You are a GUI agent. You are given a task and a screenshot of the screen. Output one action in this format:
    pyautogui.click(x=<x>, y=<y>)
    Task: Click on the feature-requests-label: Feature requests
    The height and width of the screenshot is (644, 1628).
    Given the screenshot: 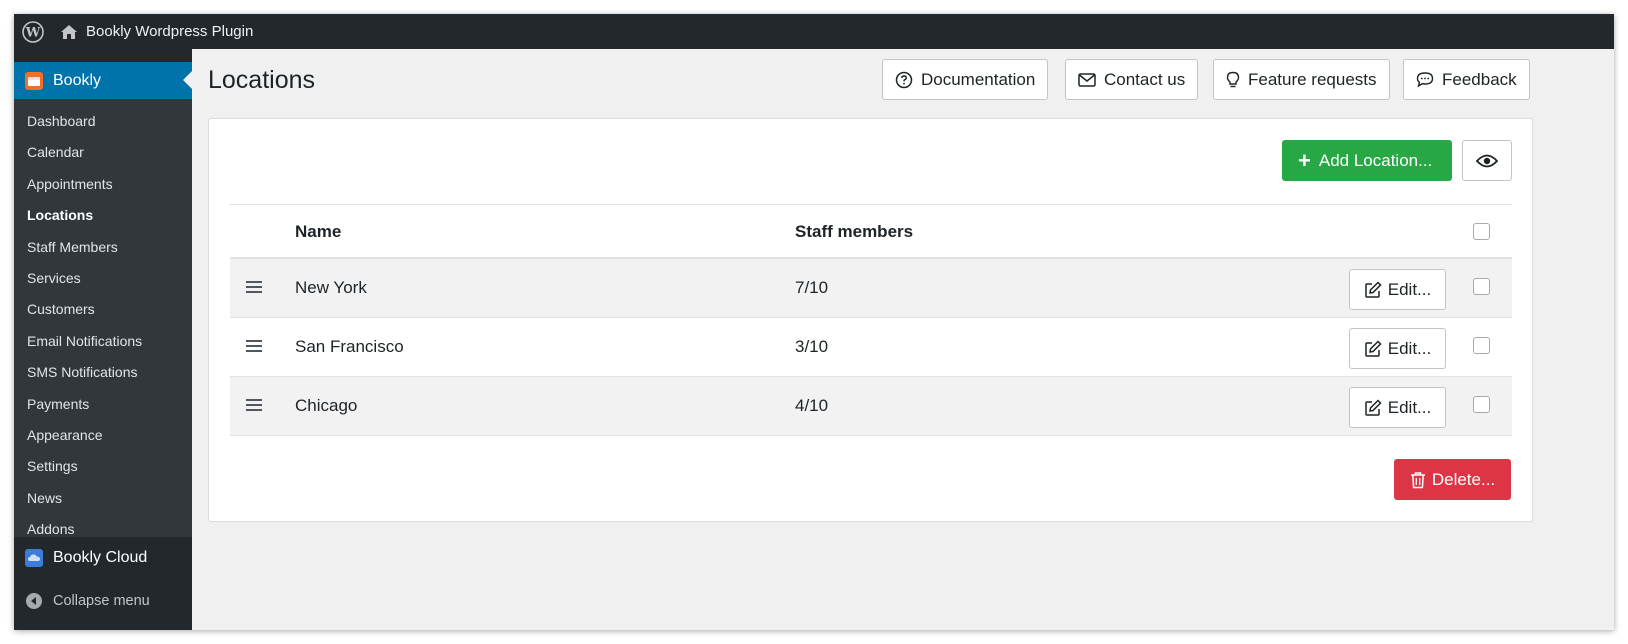 What is the action you would take?
    pyautogui.click(x=1312, y=79)
    